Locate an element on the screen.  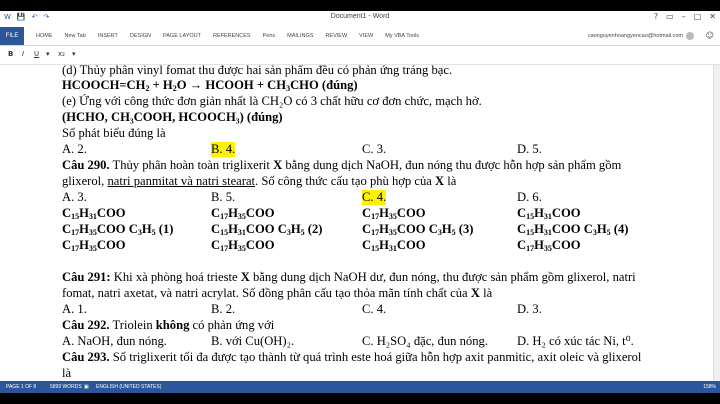
subscript-button: x₂ is located at coordinates (61, 54).